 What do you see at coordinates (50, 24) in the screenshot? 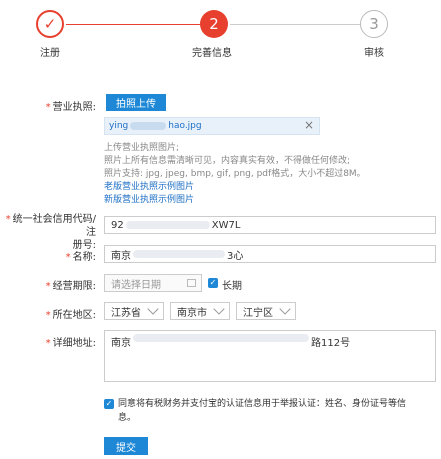
I see `step-register-check-icon: ✓` at bounding box center [50, 24].